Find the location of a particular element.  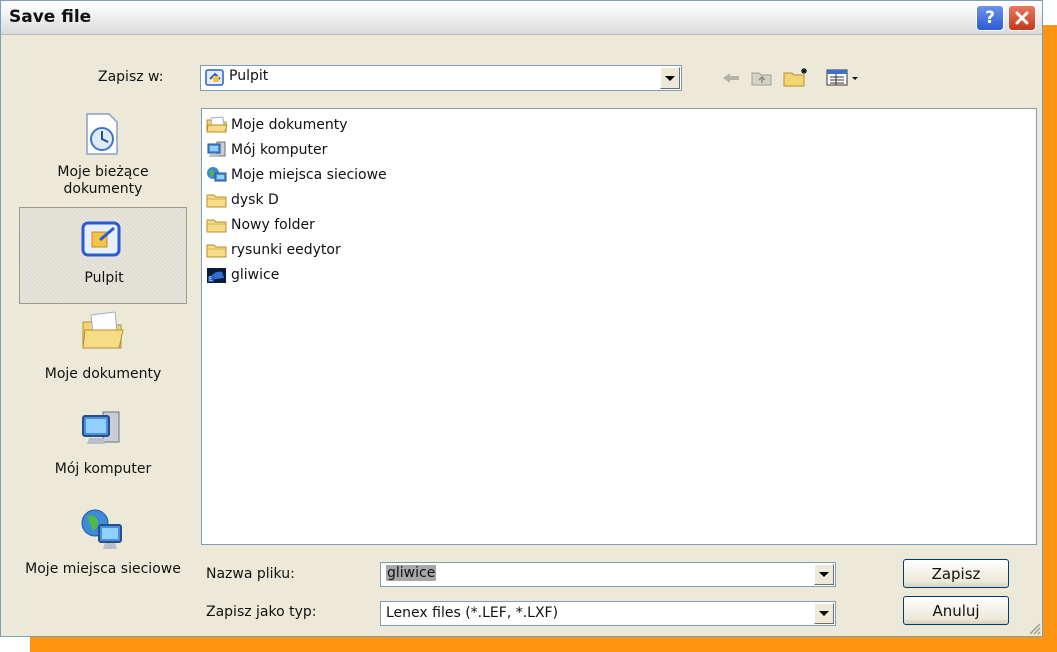

filetype-value: Lenex files (*.LEF, *.LXF) is located at coordinates (472, 613).